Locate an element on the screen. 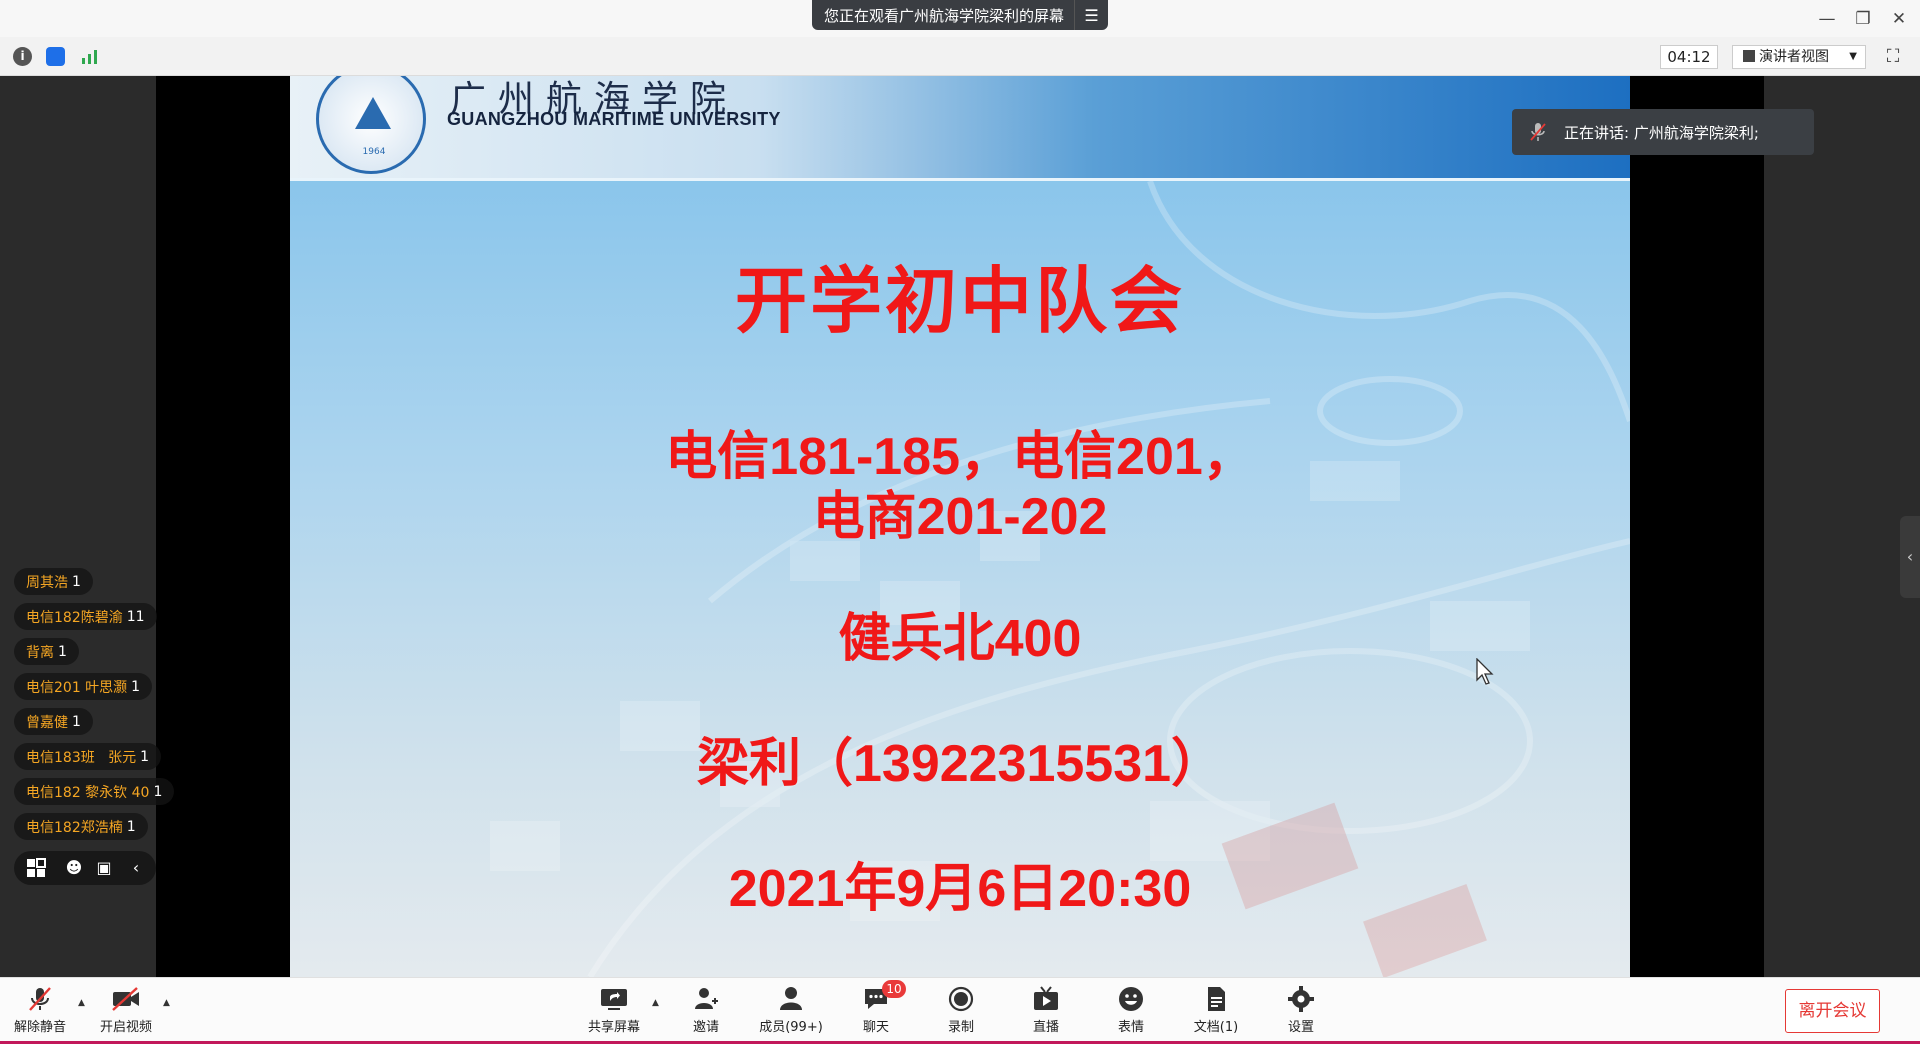 The height and width of the screenshot is (1044, 1920). chat-message: 电信182 黎永钦 40 1 is located at coordinates (94, 791).